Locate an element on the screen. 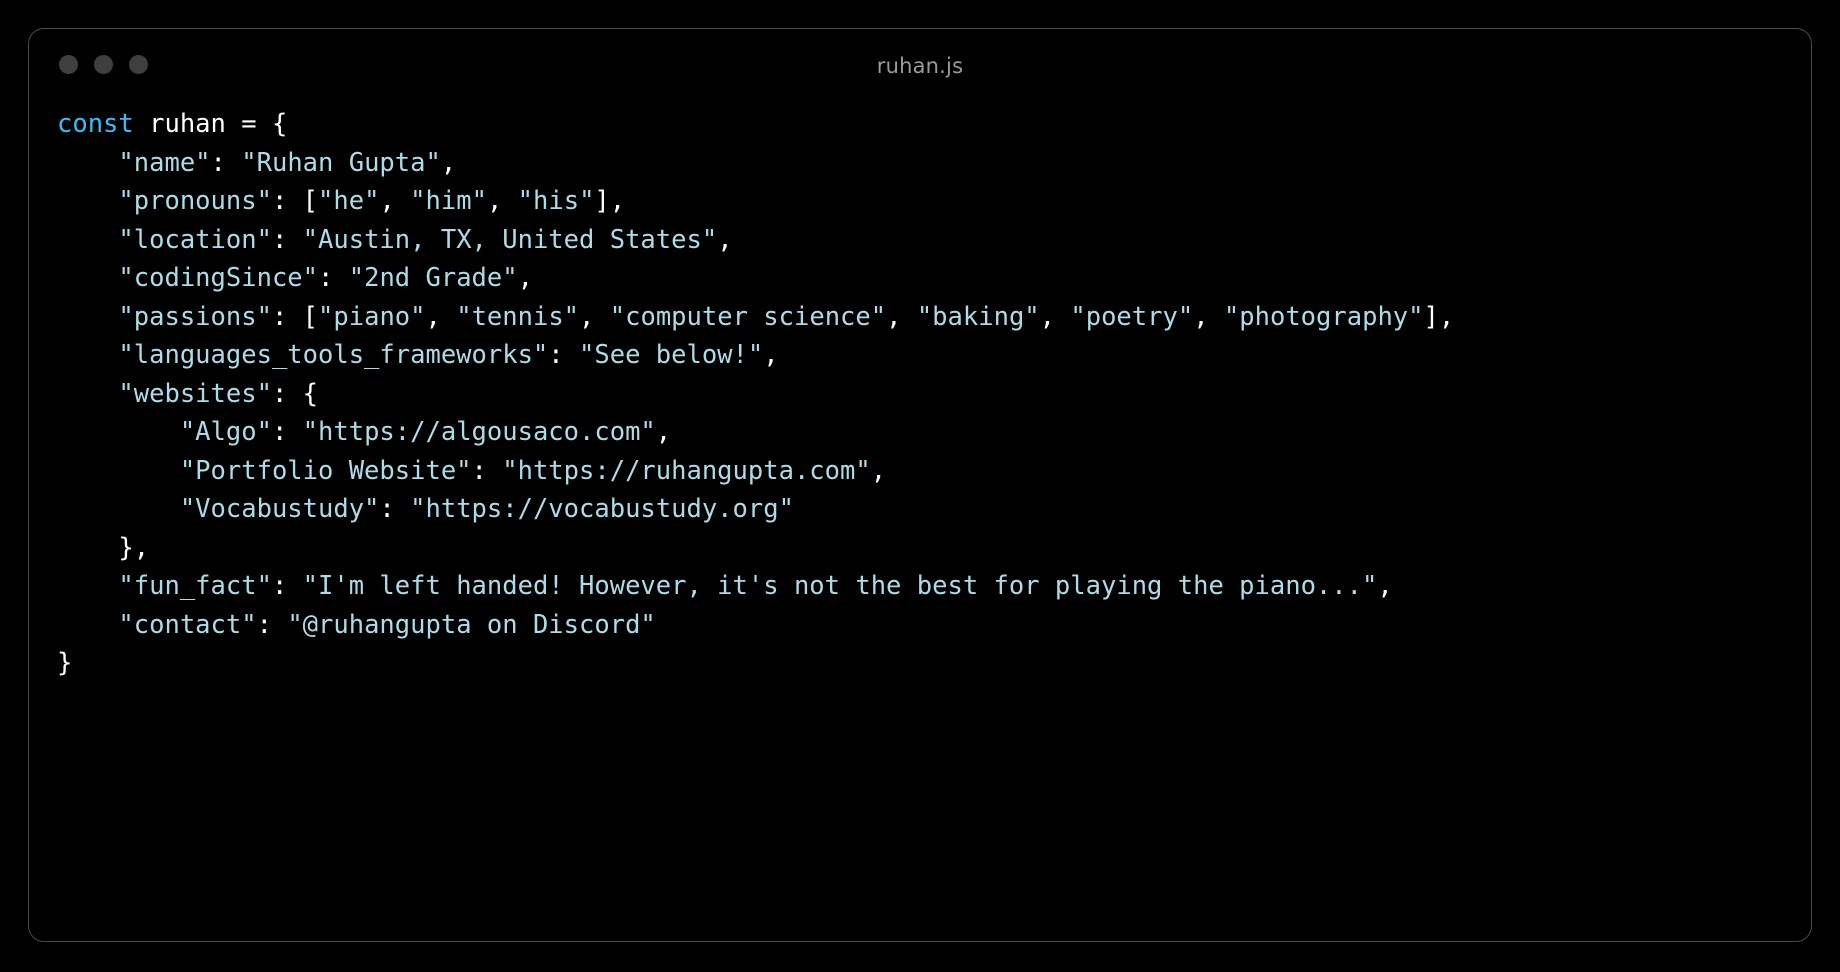  code-line-algo: "Algo": "https://algousaco.com", is located at coordinates (934, 432).